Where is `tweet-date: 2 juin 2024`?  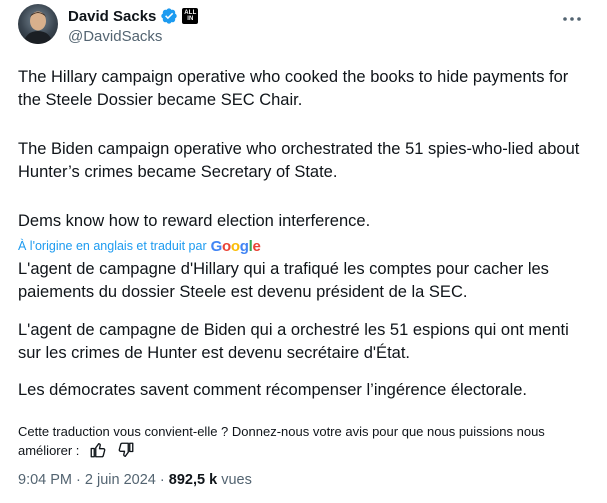
tweet-date: 2 juin 2024 is located at coordinates (120, 480).